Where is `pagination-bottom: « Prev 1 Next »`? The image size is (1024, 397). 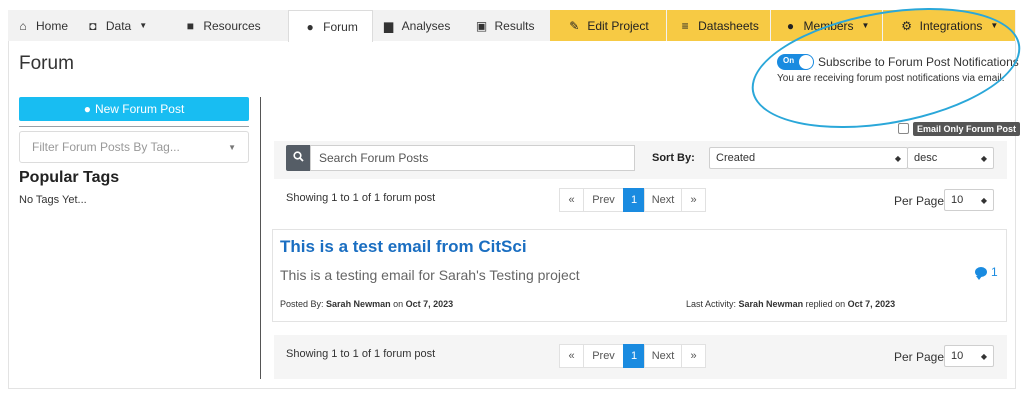 pagination-bottom: « Prev 1 Next » is located at coordinates (632, 356).